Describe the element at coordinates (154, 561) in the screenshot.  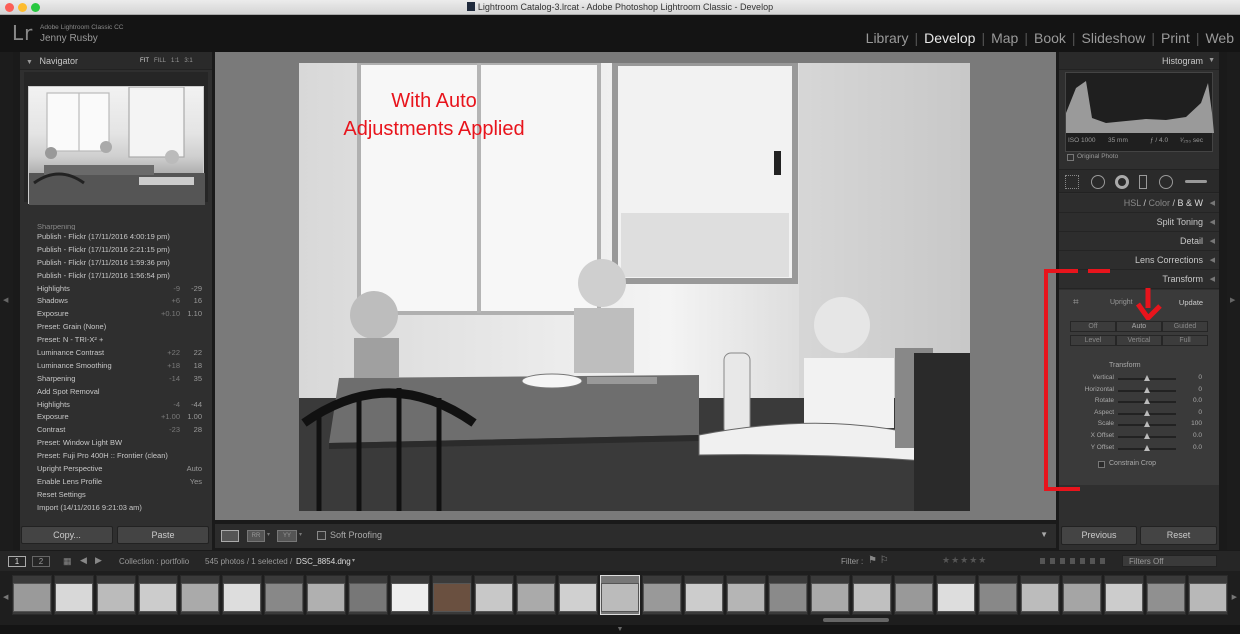
I see `collection-label: Collection : portfolio` at that location.